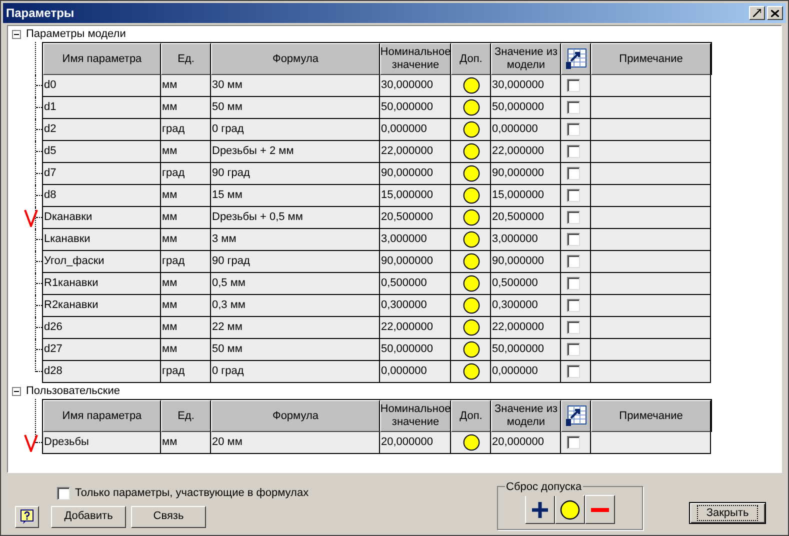 The image size is (789, 536). I want to click on nominal-tolerance-button, so click(570, 509).